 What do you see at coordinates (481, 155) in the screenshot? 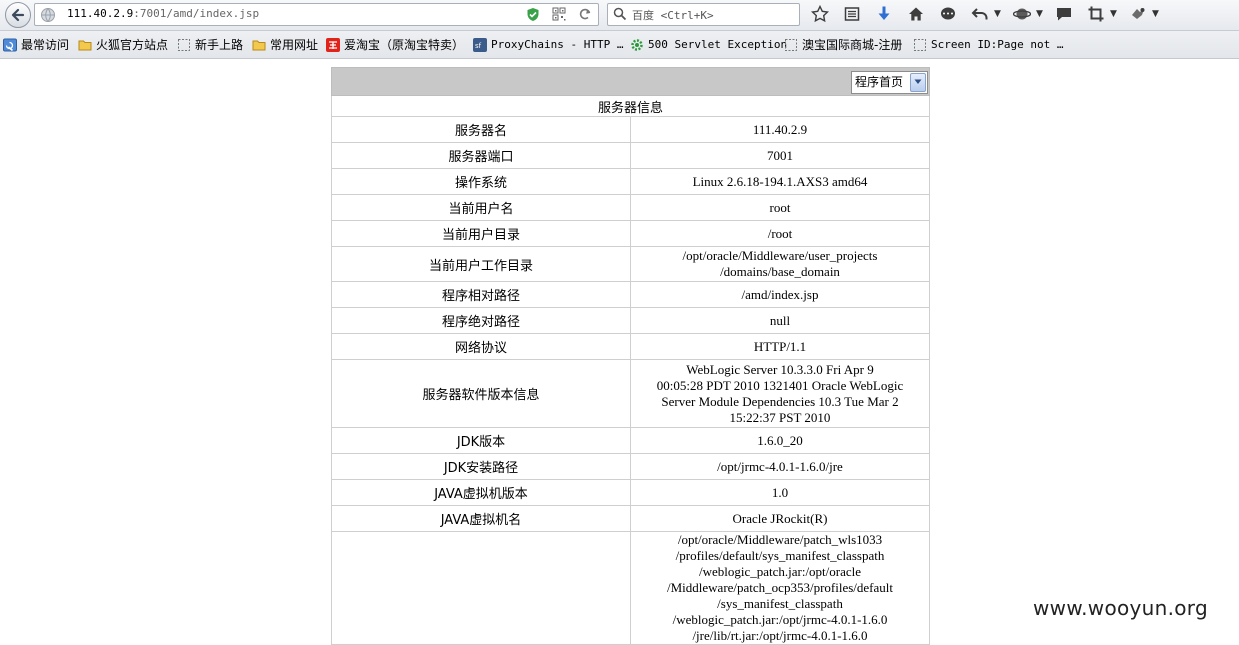
I see `row-label: 服务器端口` at bounding box center [481, 155].